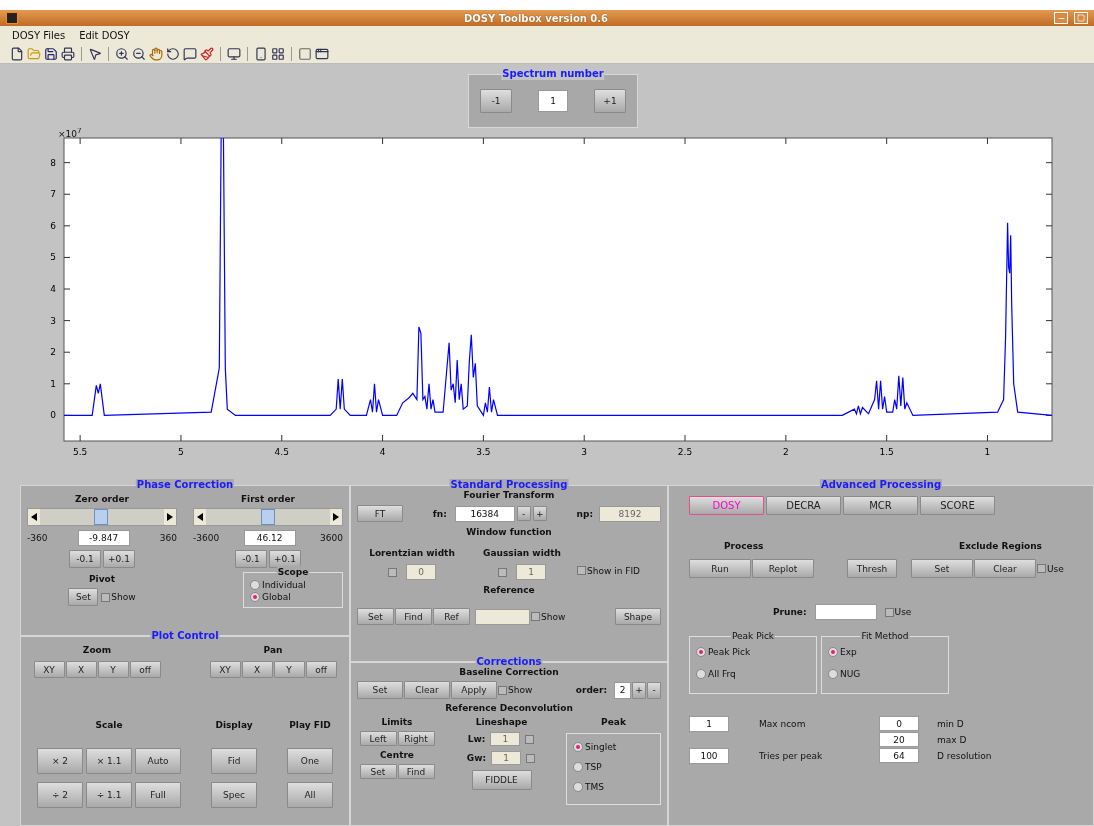 The image size is (1094, 826). What do you see at coordinates (207, 53) in the screenshot?
I see `brush-icon` at bounding box center [207, 53].